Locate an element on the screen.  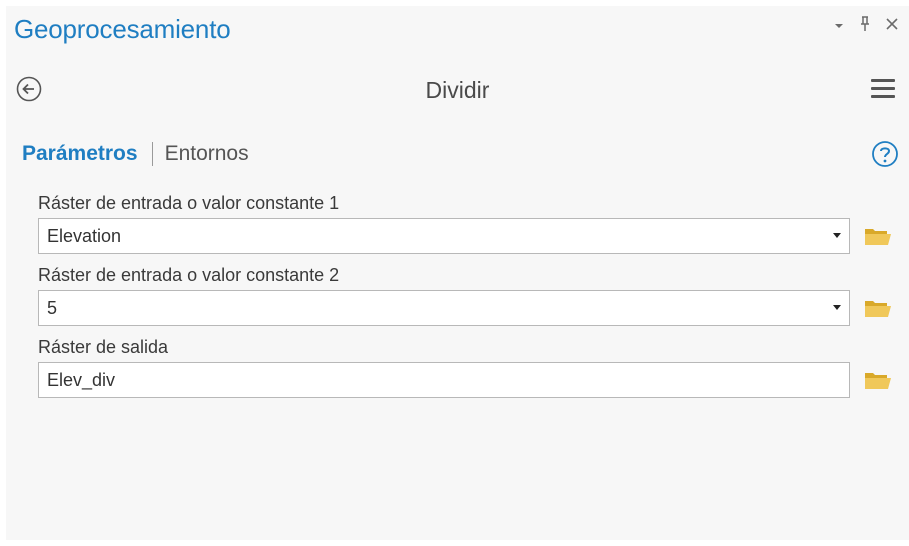
pin-icon is located at coordinates (865, 26).